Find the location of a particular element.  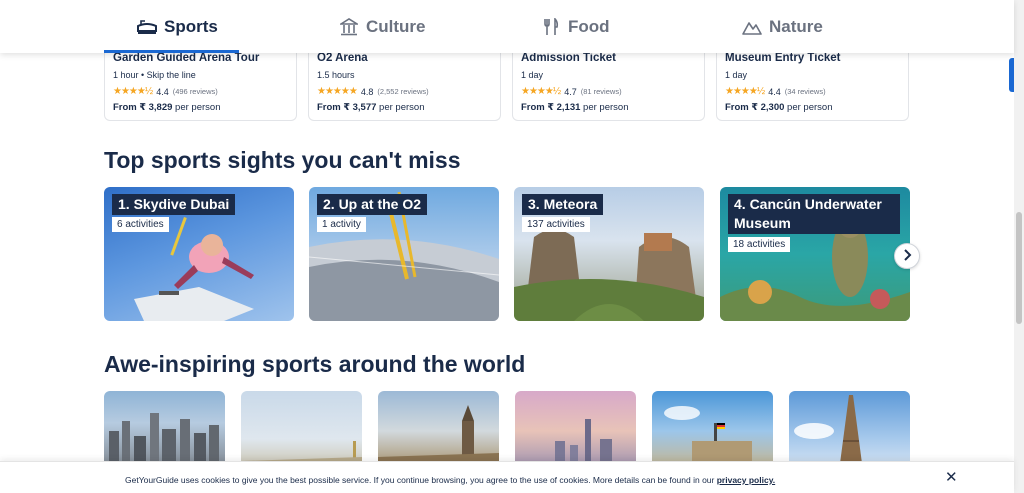

tab-food: Food is located at coordinates (575, 26).